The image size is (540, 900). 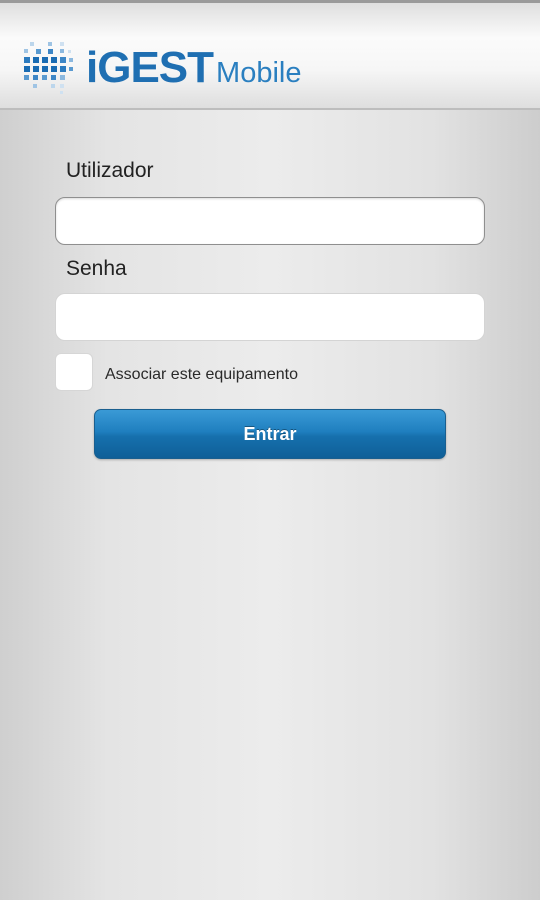 I want to click on associate-device-checkbox, so click(x=74, y=372).